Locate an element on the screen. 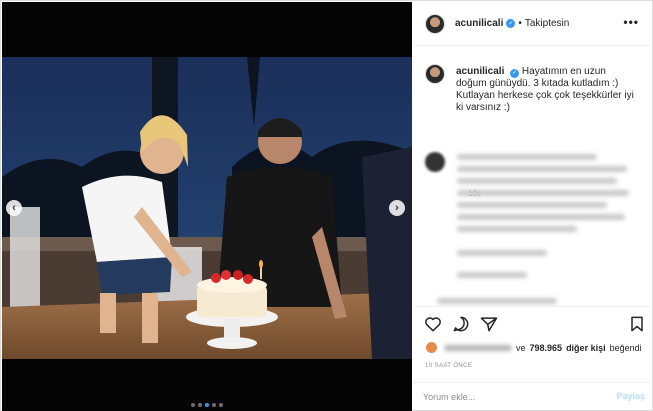 Image resolution: width=653 pixels, height=411 pixels. carousel-dot-active is located at coordinates (207, 405).